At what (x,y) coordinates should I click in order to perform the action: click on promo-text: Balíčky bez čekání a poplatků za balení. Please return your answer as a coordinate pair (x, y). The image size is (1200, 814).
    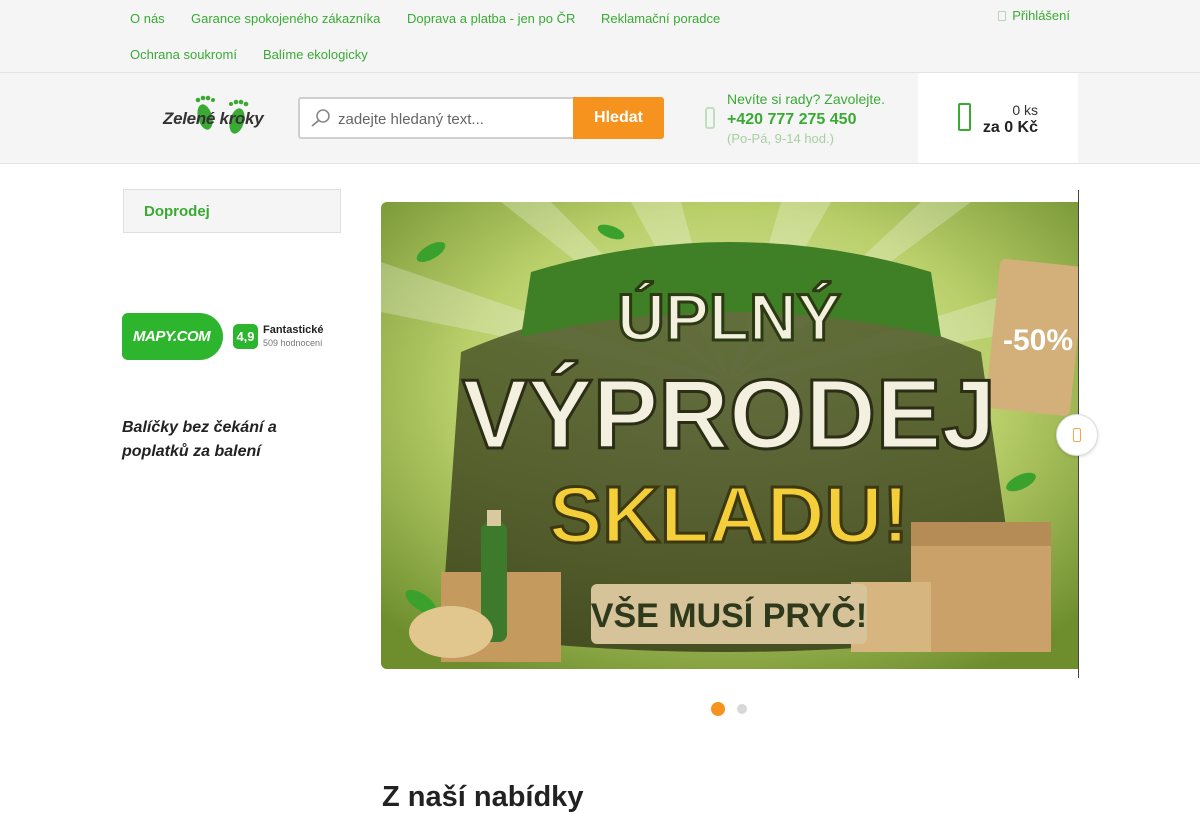
    Looking at the image, I should click on (199, 439).